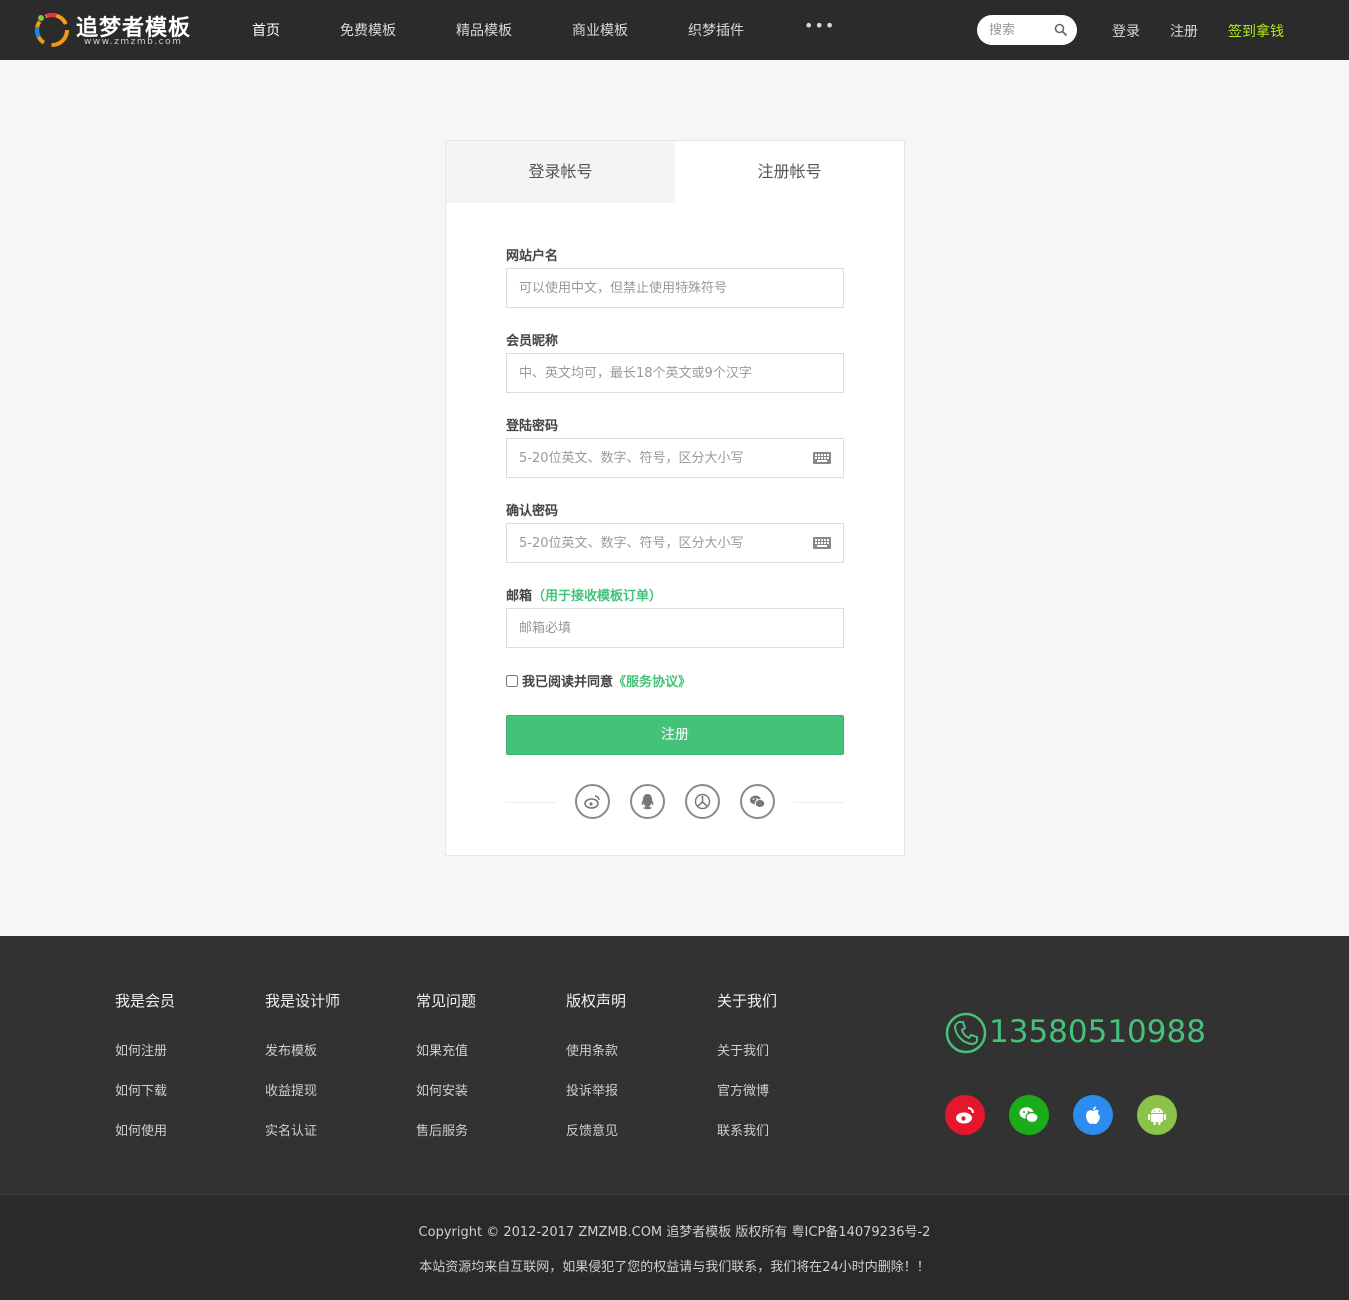  Describe the element at coordinates (592, 1129) in the screenshot. I see `footer-link: 反馈意见` at that location.